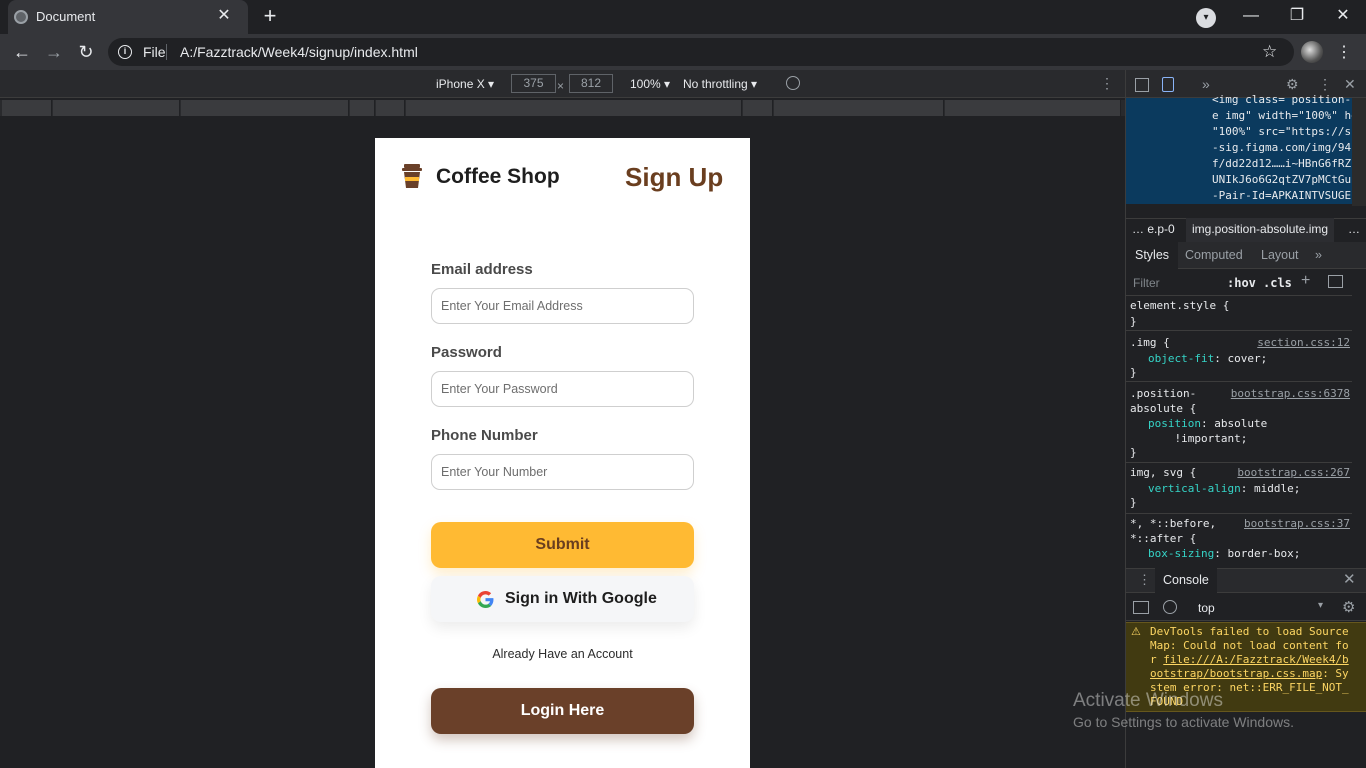 The height and width of the screenshot is (768, 1366). I want to click on console-toolbar, so click(1246, 607).